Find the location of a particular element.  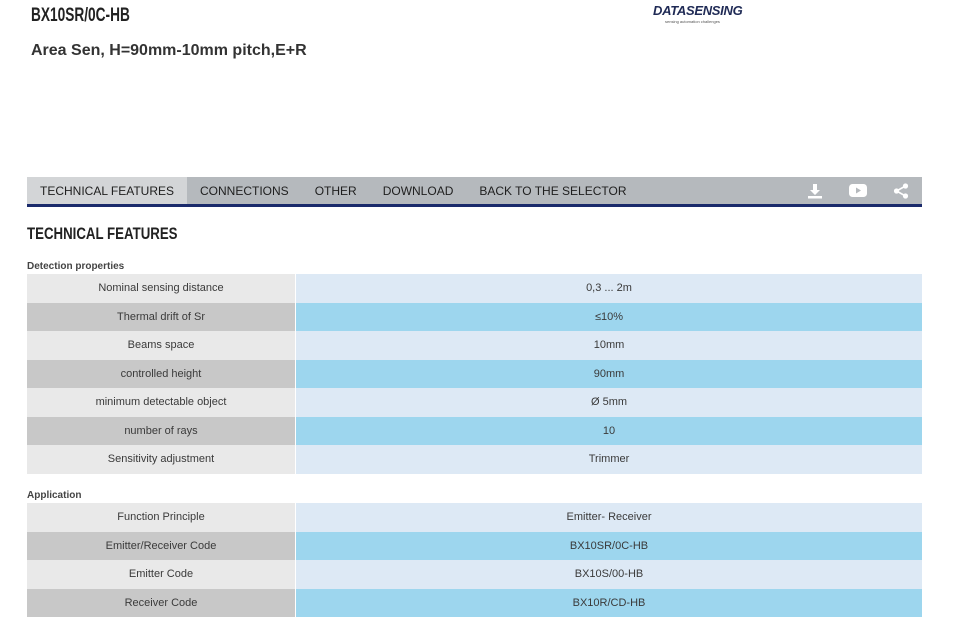

table-row: Emitter/Receiver Code BX10SR/0C-HB is located at coordinates (474, 545).